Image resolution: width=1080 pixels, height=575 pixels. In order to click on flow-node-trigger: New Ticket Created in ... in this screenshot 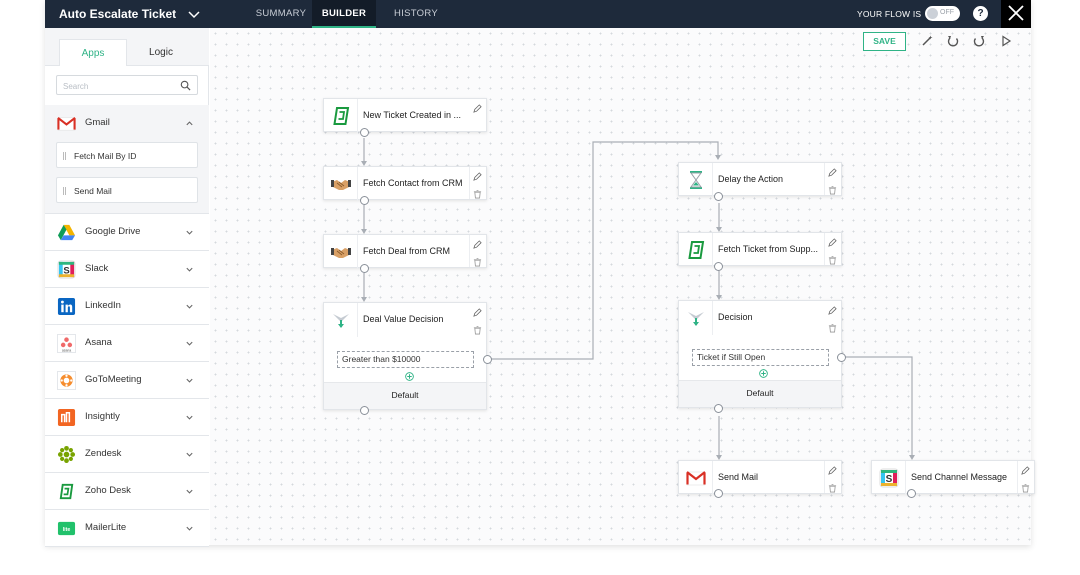, I will do `click(405, 115)`.